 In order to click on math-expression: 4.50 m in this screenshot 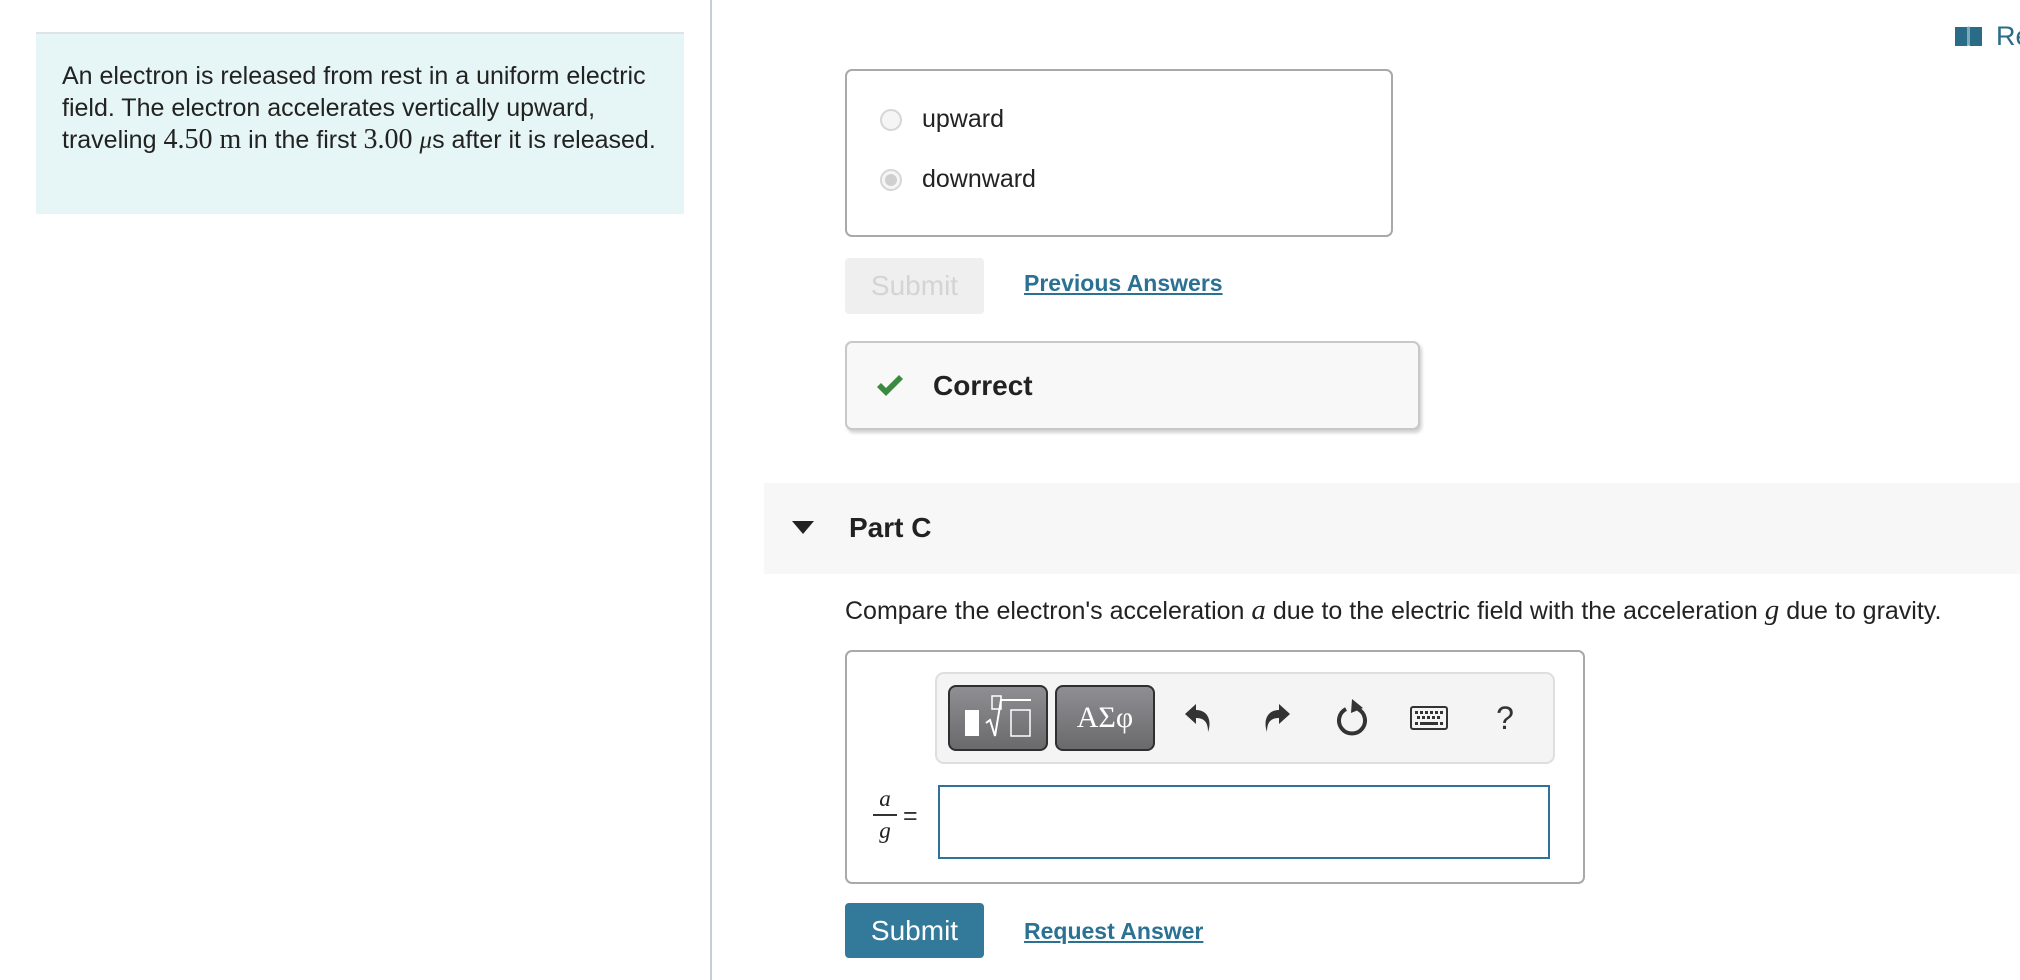, I will do `click(202, 139)`.